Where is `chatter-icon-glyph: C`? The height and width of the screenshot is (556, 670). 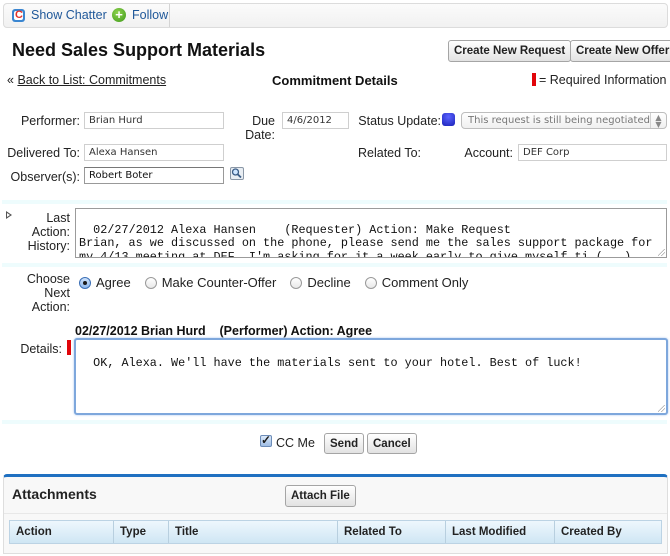 chatter-icon-glyph: C is located at coordinates (19, 14).